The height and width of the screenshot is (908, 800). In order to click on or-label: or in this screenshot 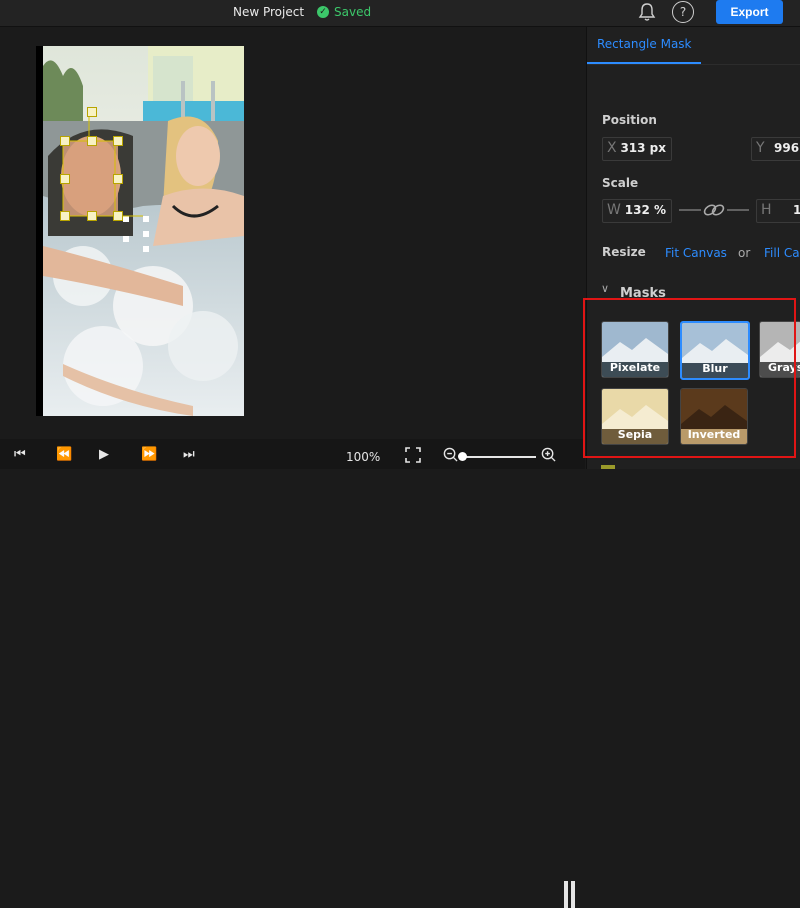, I will do `click(744, 253)`.